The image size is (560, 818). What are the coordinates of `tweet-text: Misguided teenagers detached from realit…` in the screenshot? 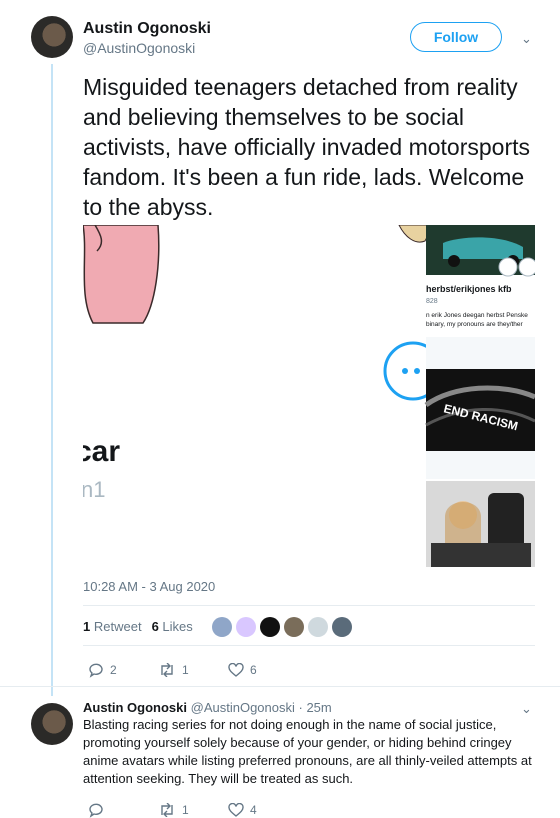 It's located at (306, 147).